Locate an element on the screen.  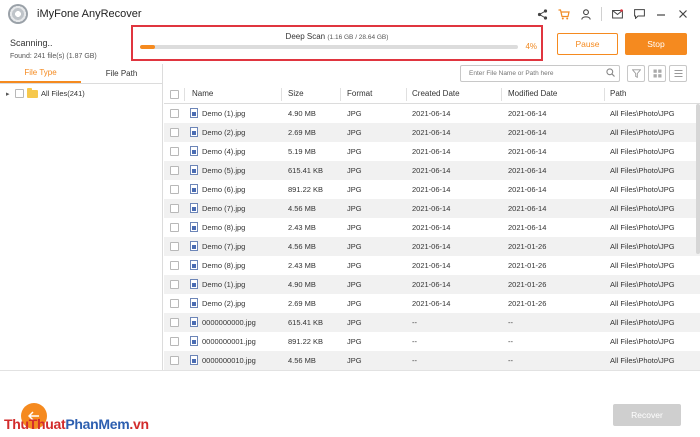
table-cell-size: 2.69 MB is located at coordinates (302, 132).